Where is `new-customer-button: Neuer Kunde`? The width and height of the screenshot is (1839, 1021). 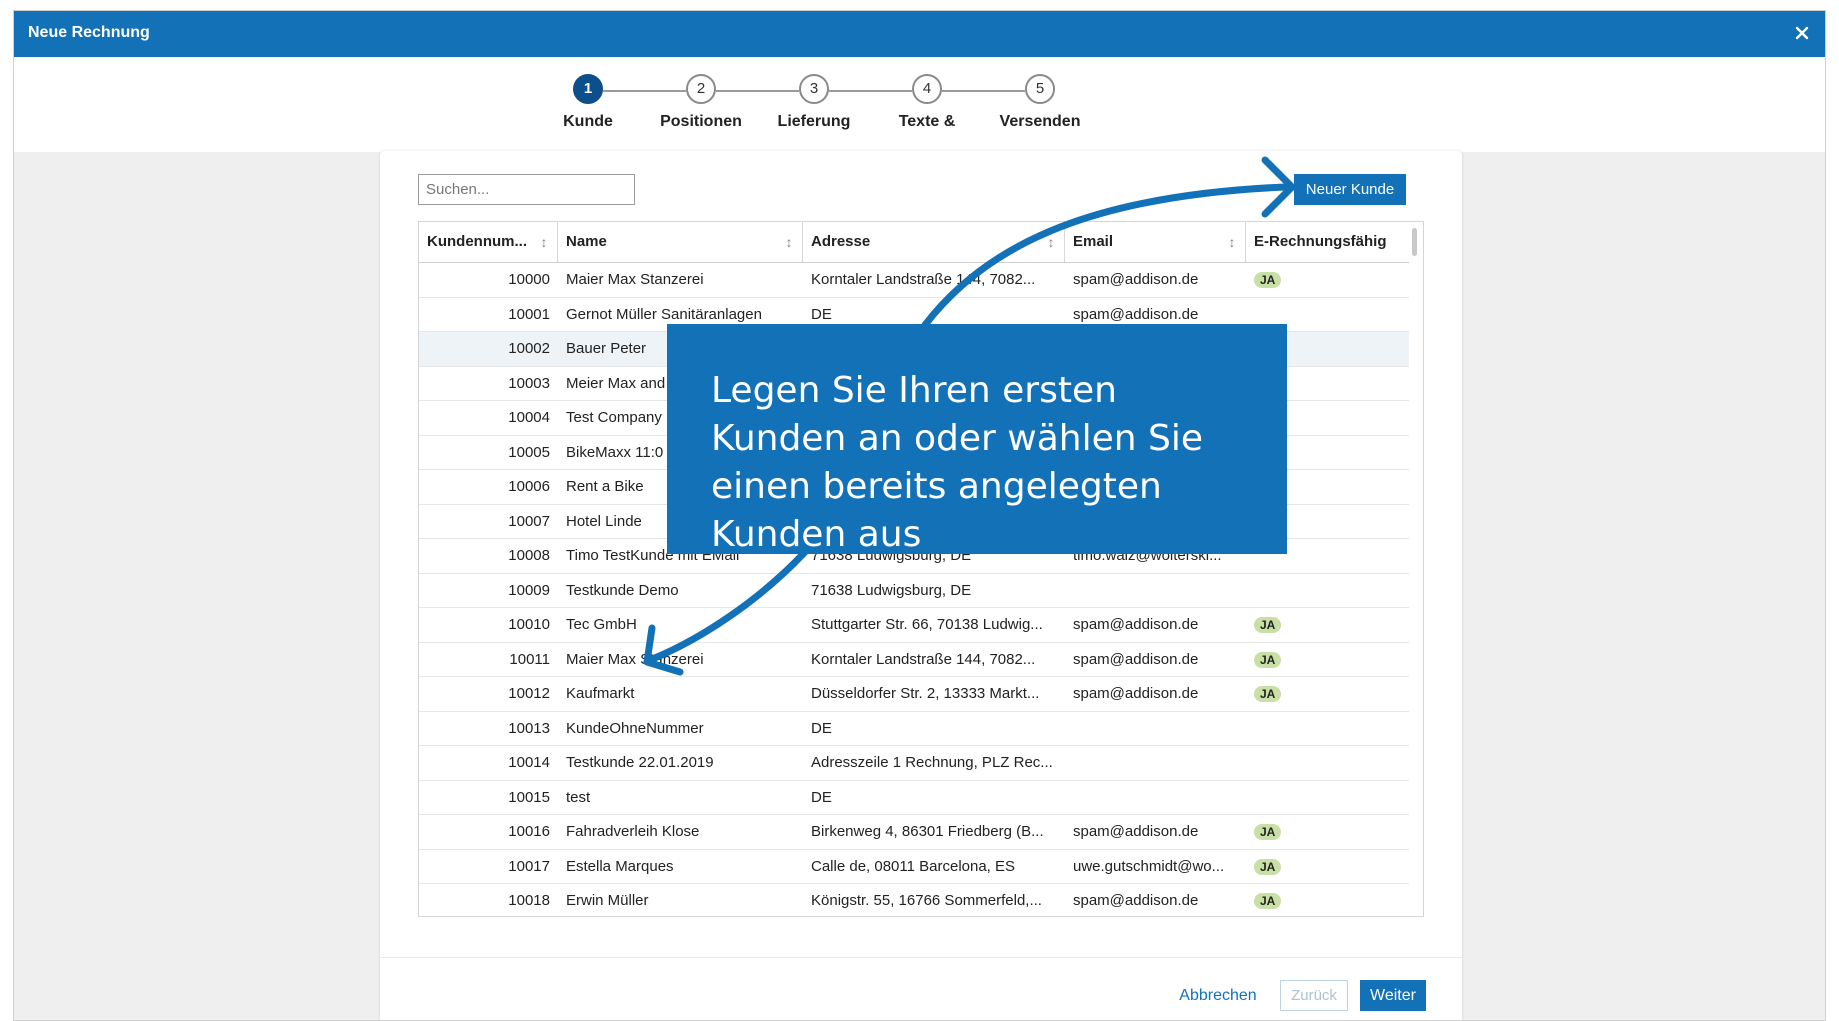 new-customer-button: Neuer Kunde is located at coordinates (1350, 189).